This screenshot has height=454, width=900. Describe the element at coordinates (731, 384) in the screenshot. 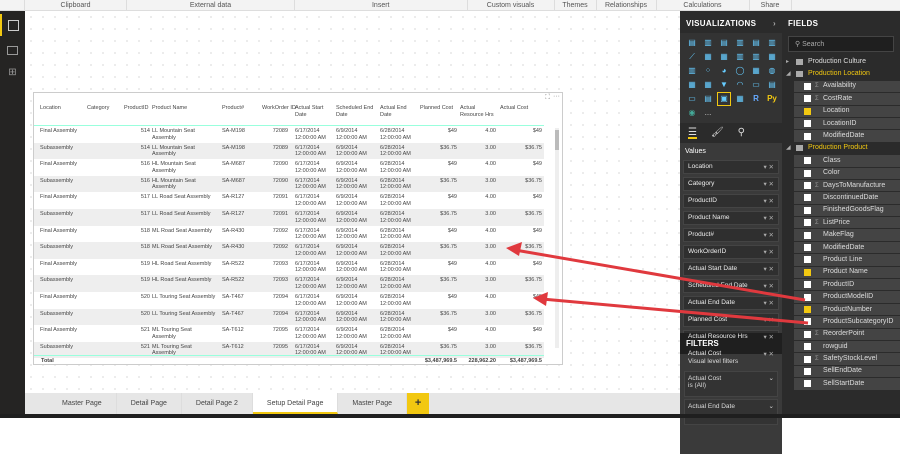

I see `filter-card: Actual Cost ⌄ is (All)` at that location.